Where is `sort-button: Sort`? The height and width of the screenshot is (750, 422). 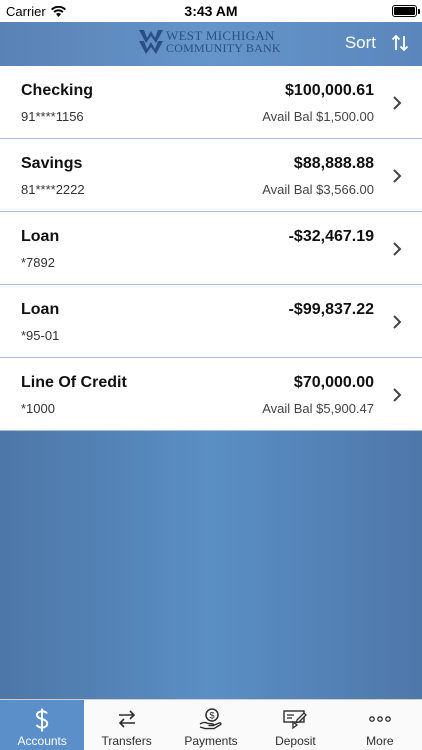 sort-button: Sort is located at coordinates (376, 43).